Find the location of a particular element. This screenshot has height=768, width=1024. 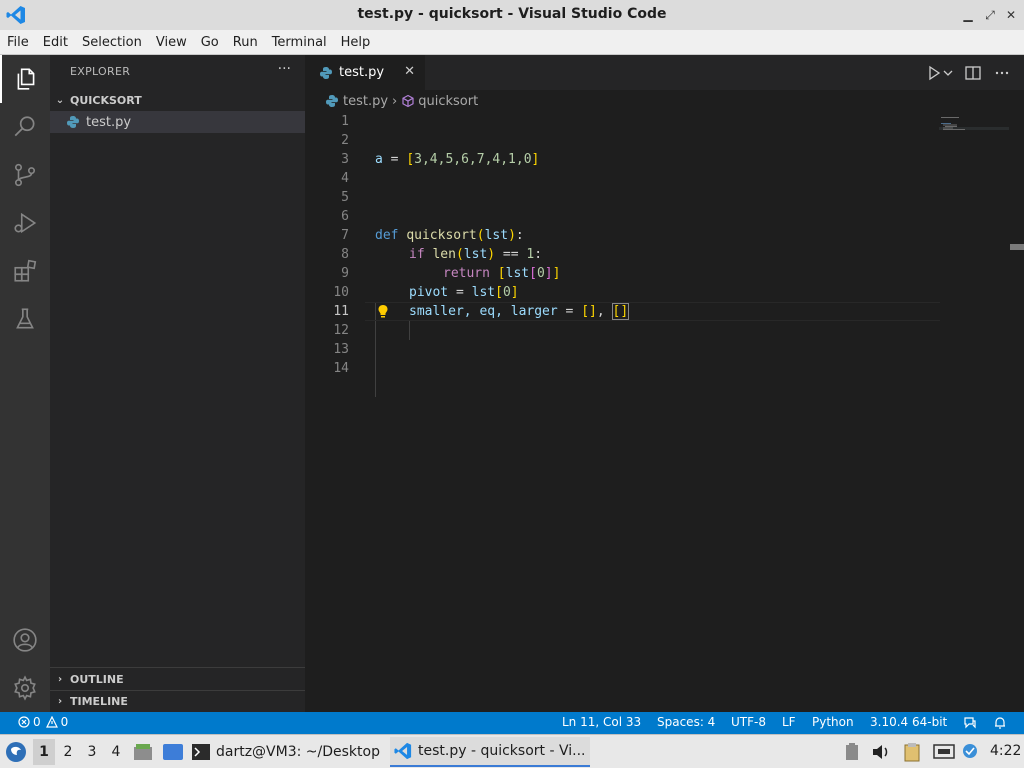

extensions-icon is located at coordinates (25, 270).